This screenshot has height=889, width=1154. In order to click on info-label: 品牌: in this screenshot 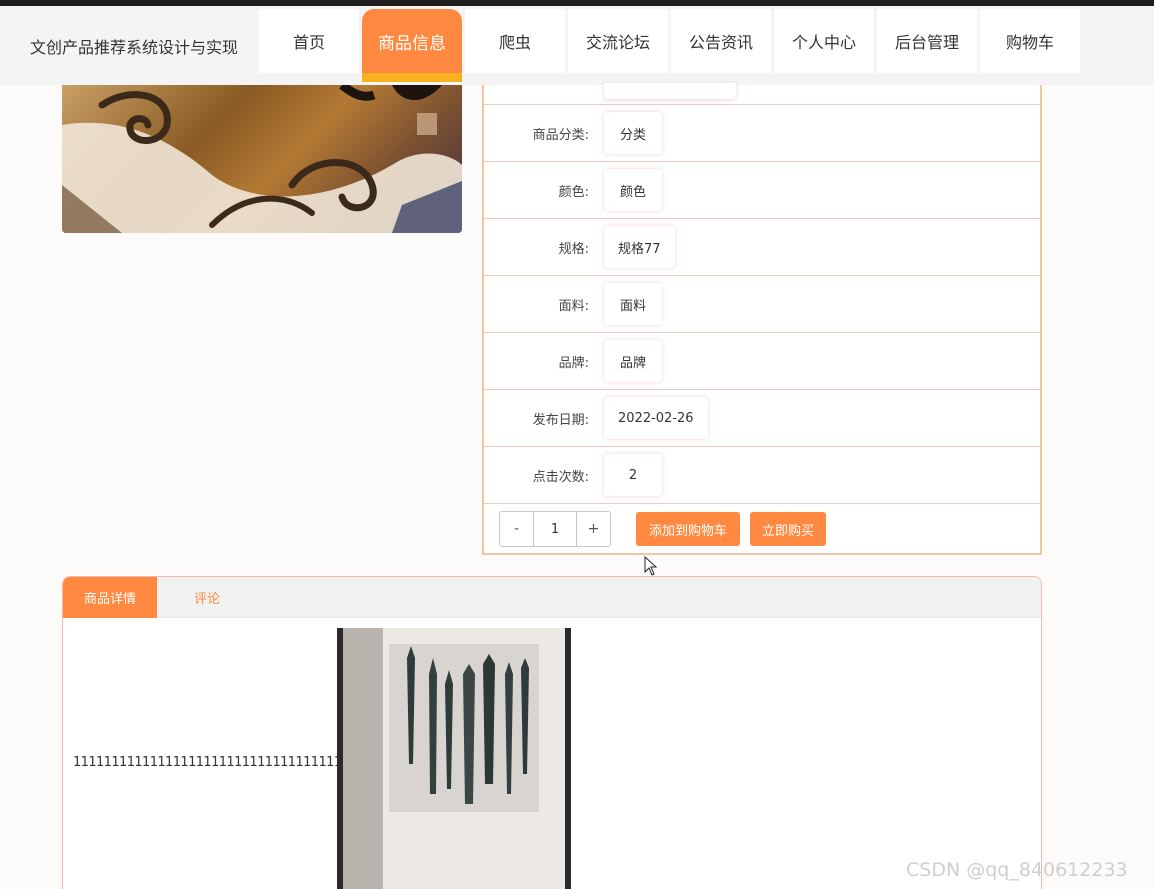, I will do `click(573, 363)`.